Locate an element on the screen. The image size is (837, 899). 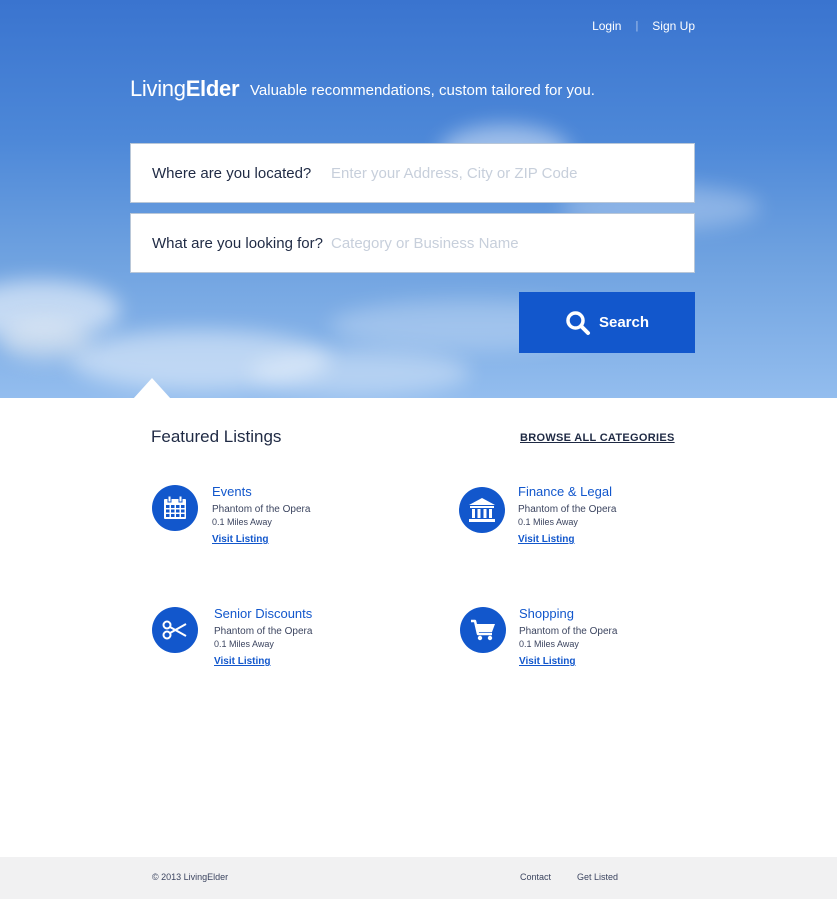
location-label: Where are you located? is located at coordinates (232, 173).